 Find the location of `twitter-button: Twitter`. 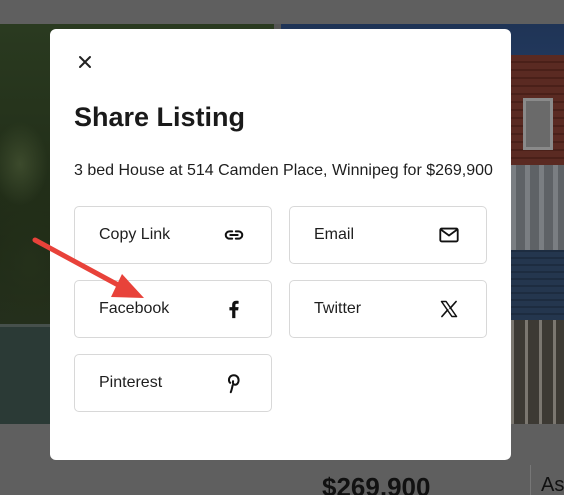

twitter-button: Twitter is located at coordinates (388, 309).